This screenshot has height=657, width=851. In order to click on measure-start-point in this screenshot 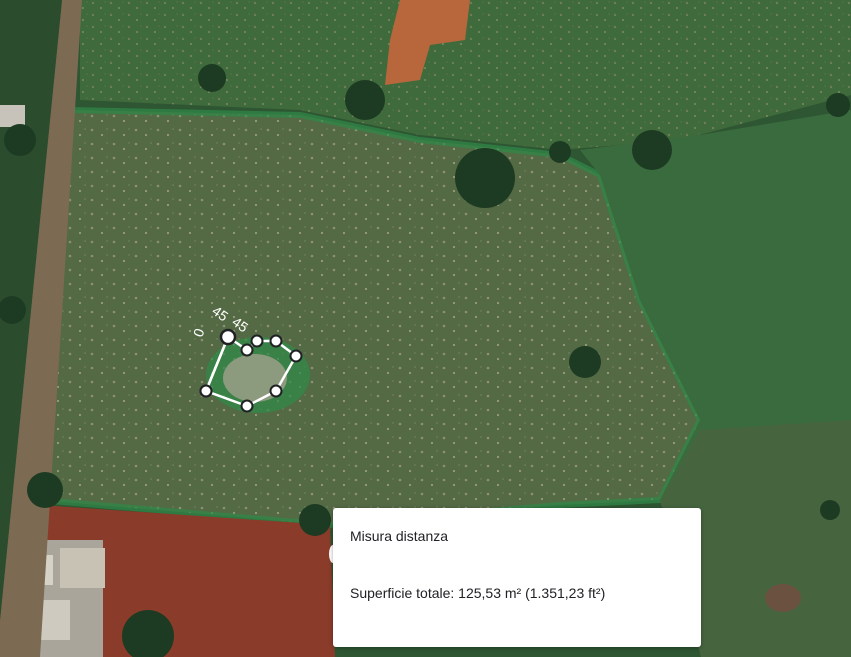, I will do `click(228, 337)`.